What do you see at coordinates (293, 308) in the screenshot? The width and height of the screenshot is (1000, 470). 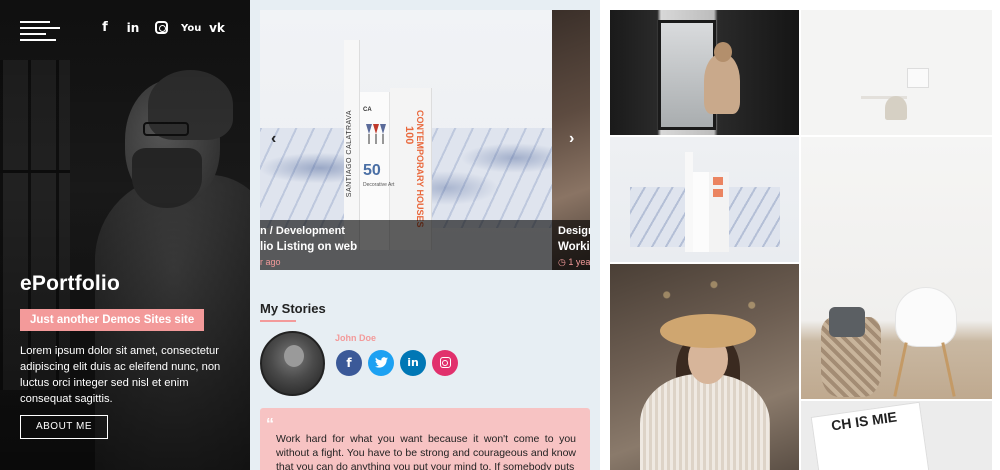 I see `section-heading: My Stories` at bounding box center [293, 308].